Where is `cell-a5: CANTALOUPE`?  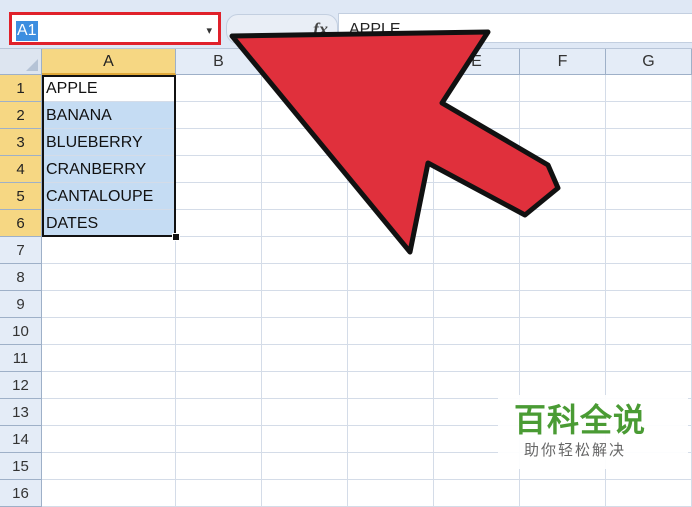
cell-a5: CANTALOUPE is located at coordinates (109, 196).